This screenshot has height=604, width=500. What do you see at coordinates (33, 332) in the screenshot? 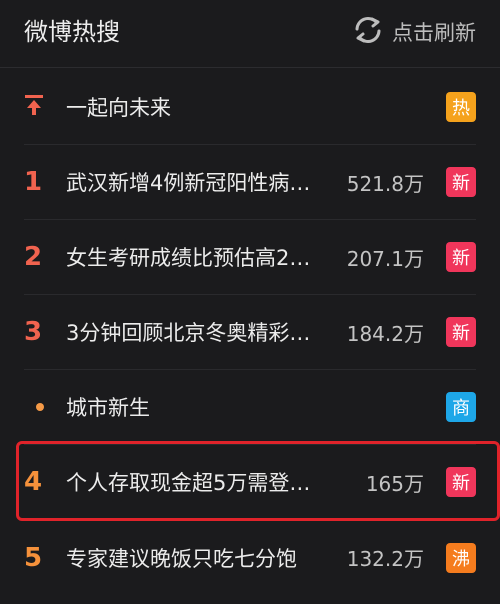
I see `rank-number: 3` at bounding box center [33, 332].